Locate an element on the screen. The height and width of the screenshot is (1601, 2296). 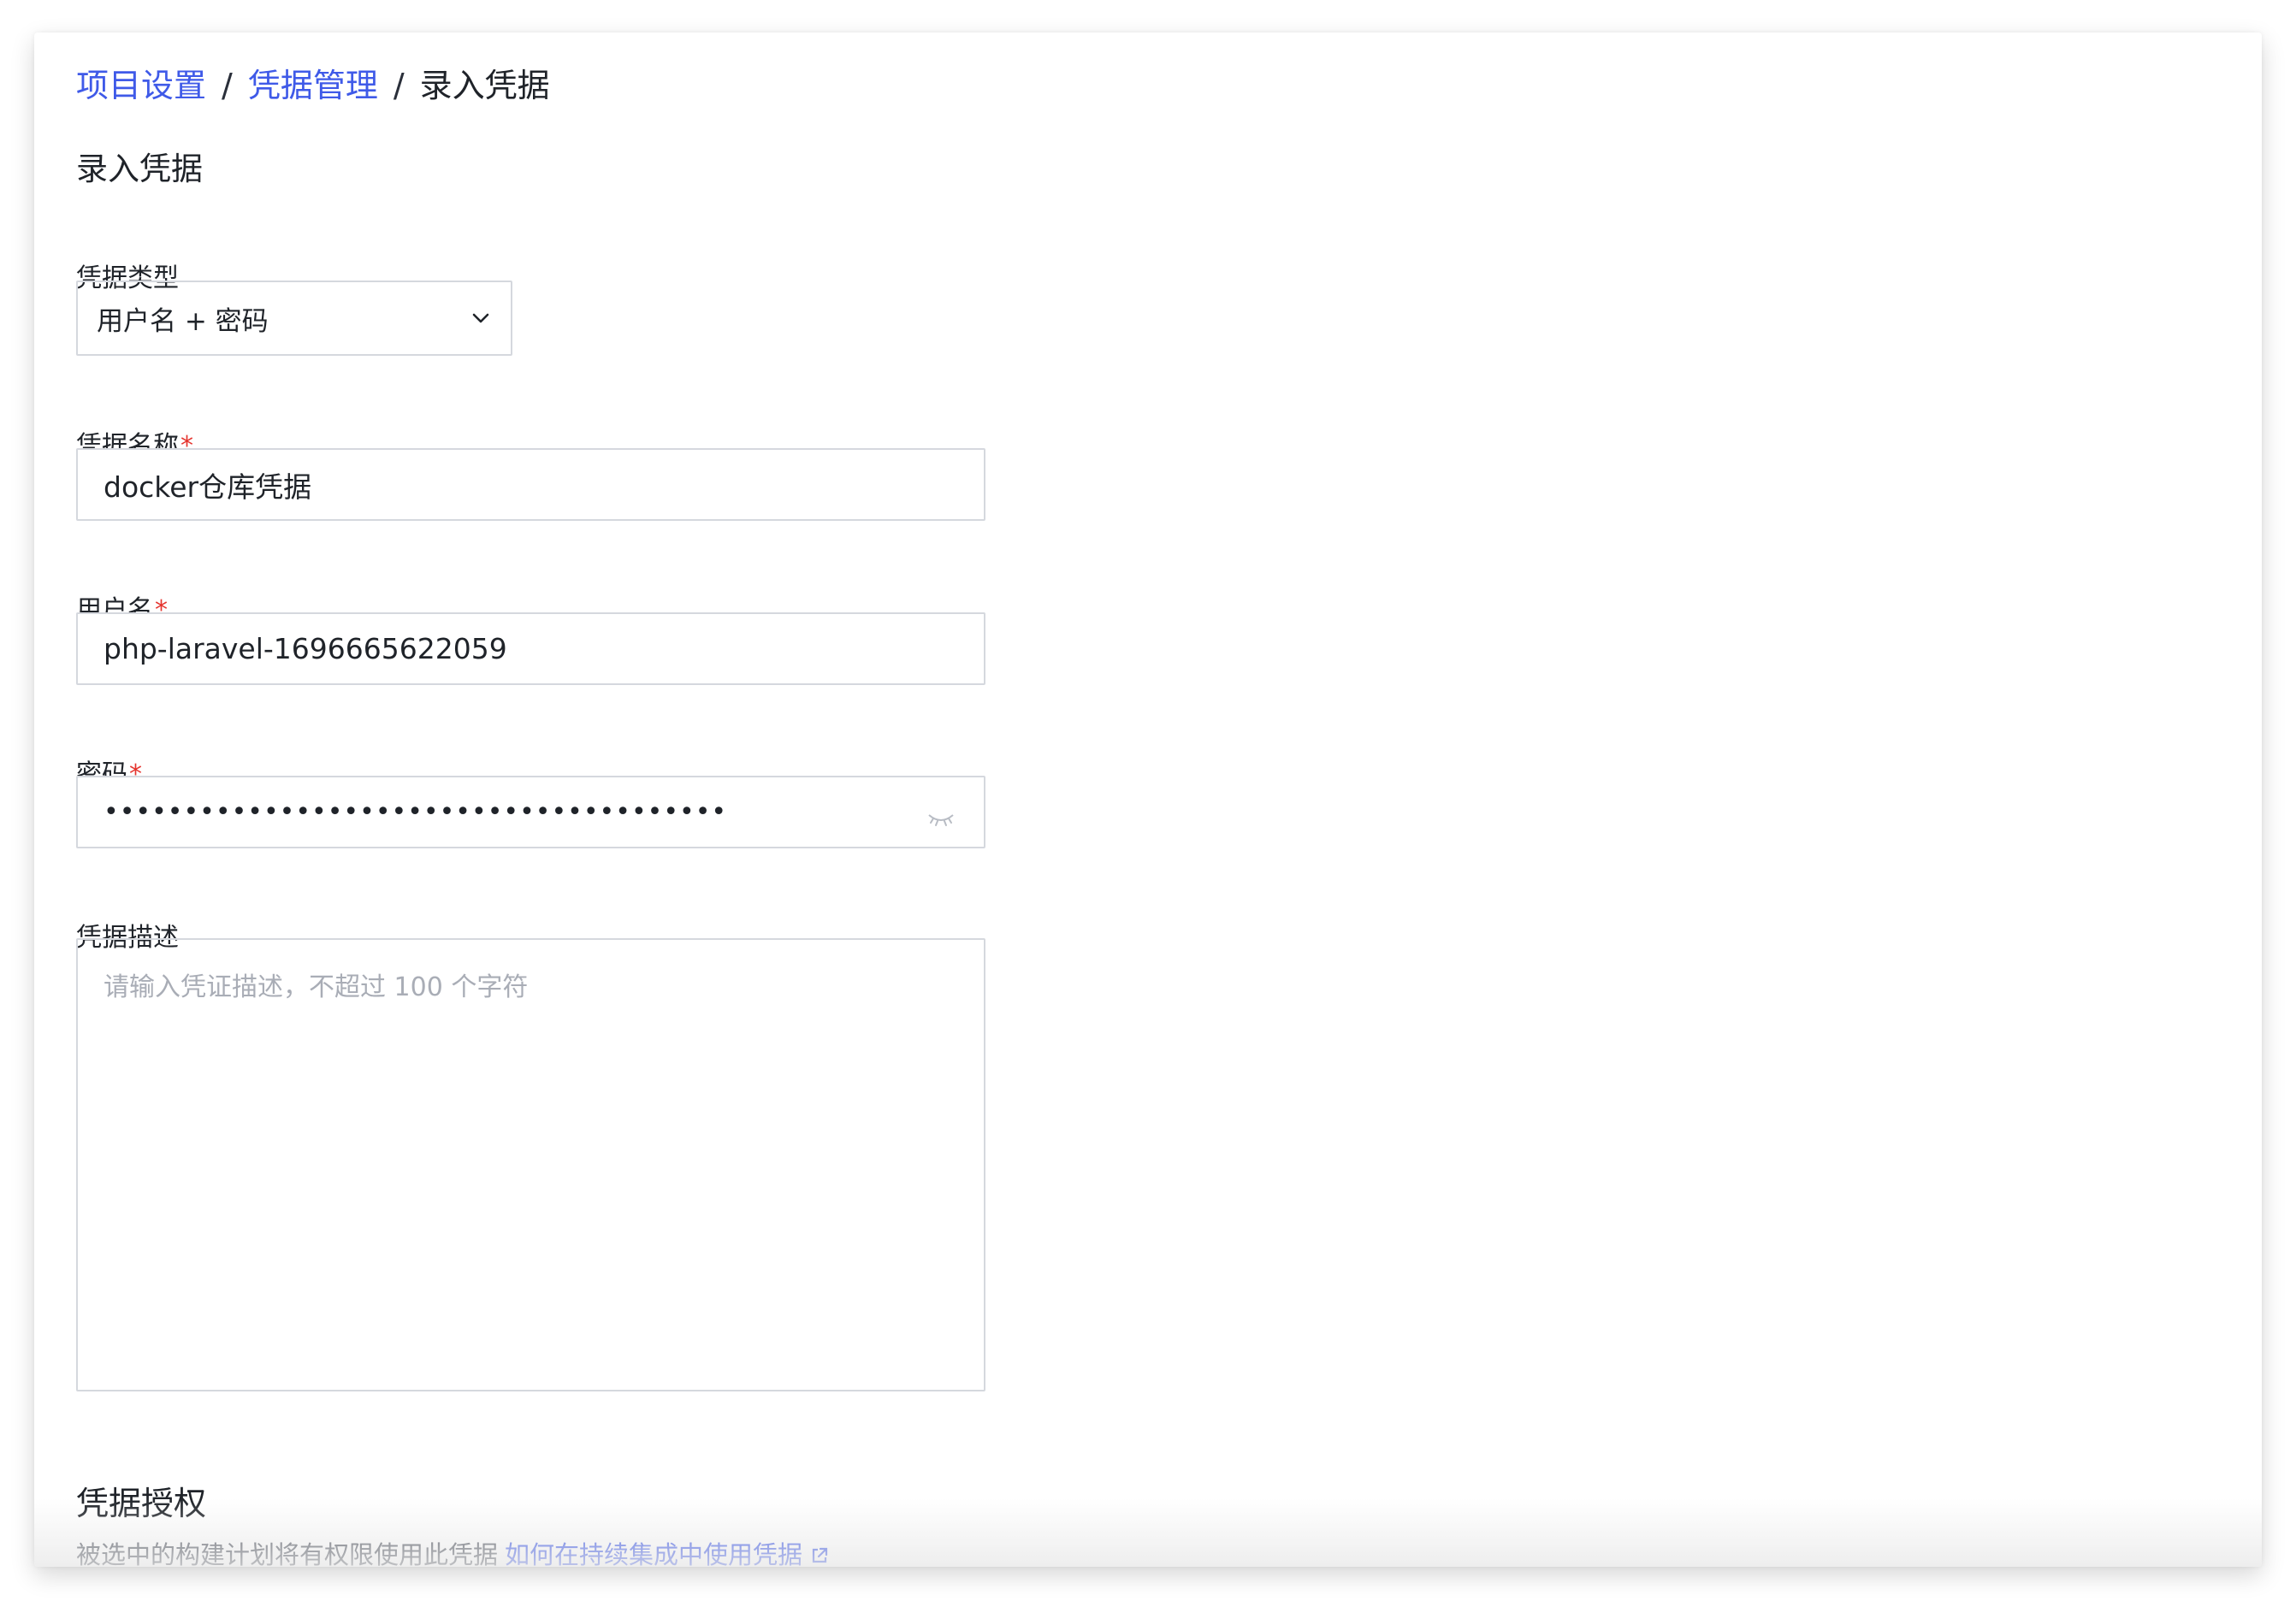
credential-name-value: docker仓库凭据 is located at coordinates (208, 487).